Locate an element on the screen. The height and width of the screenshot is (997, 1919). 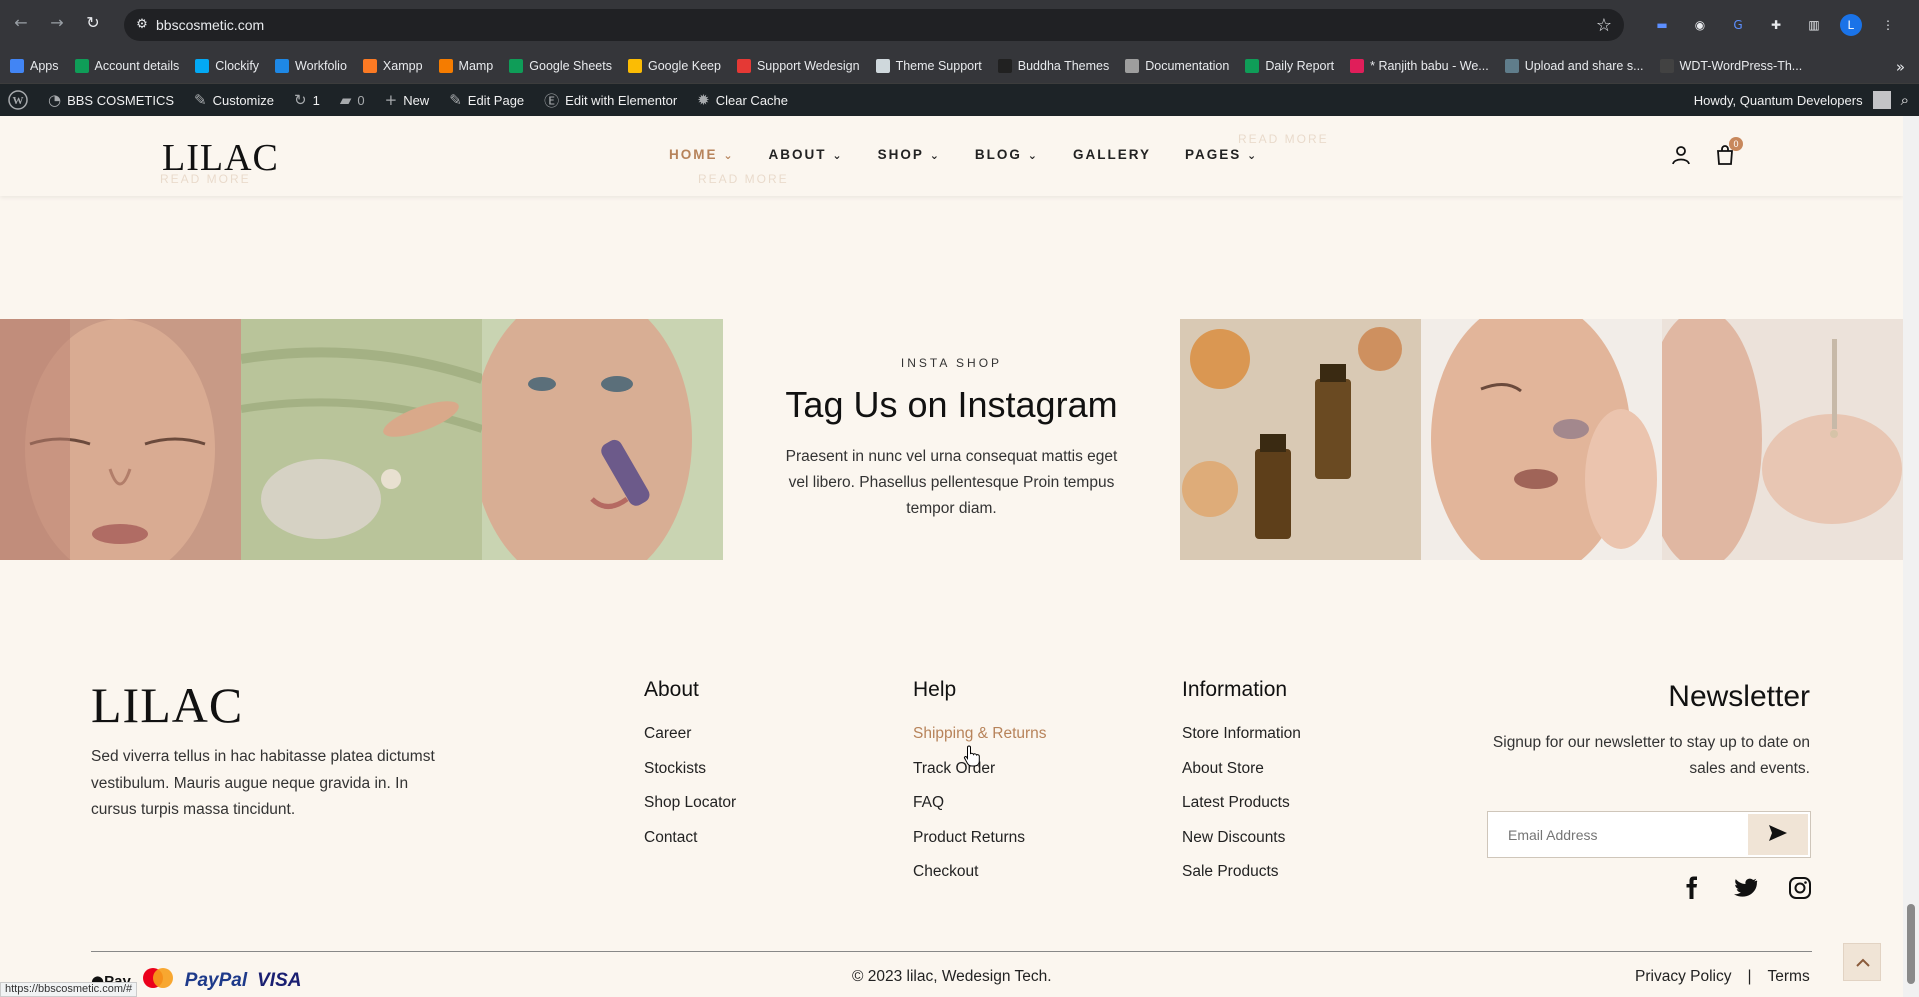
footer-column-title: About is located at coordinates (671, 689).